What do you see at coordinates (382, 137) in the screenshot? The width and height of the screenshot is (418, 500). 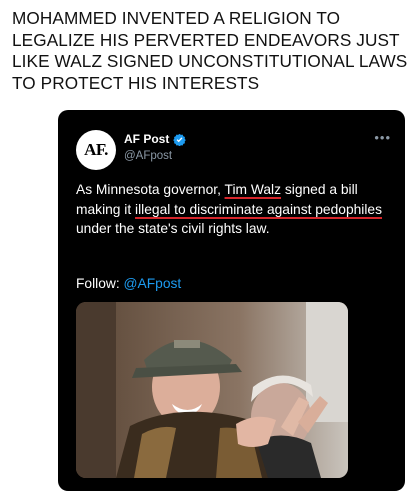 I see `more-dots-icon: •••` at bounding box center [382, 137].